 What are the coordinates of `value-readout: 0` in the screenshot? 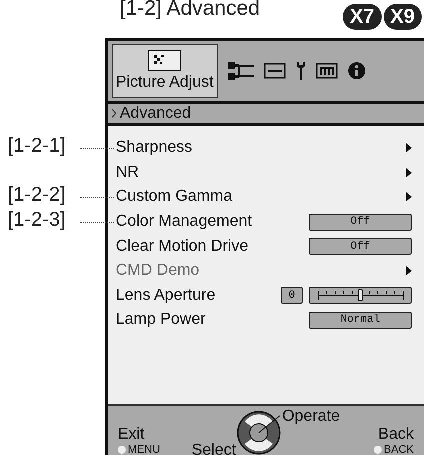 It's located at (292, 295).